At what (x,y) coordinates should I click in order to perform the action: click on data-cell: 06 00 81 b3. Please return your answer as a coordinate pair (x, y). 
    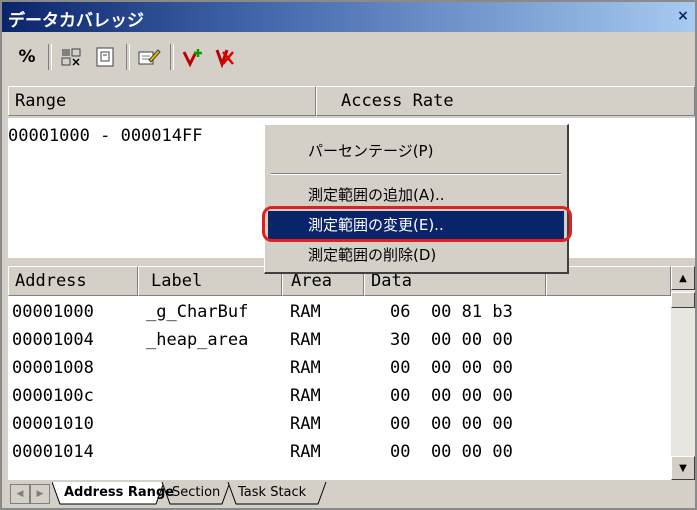
    Looking at the image, I should click on (451, 312).